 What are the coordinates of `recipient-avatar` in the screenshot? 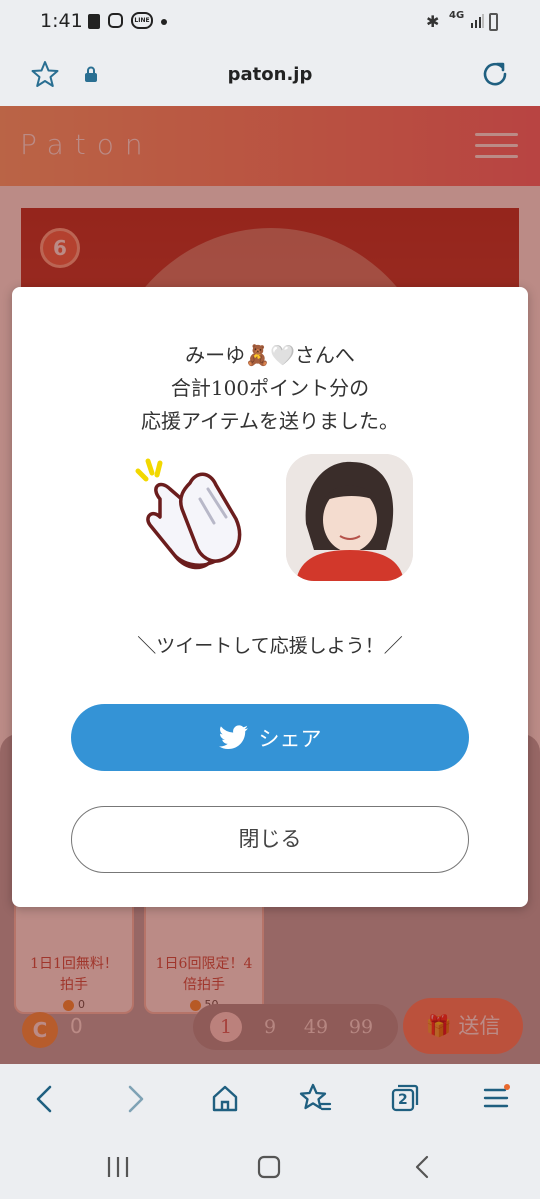 It's located at (349, 517).